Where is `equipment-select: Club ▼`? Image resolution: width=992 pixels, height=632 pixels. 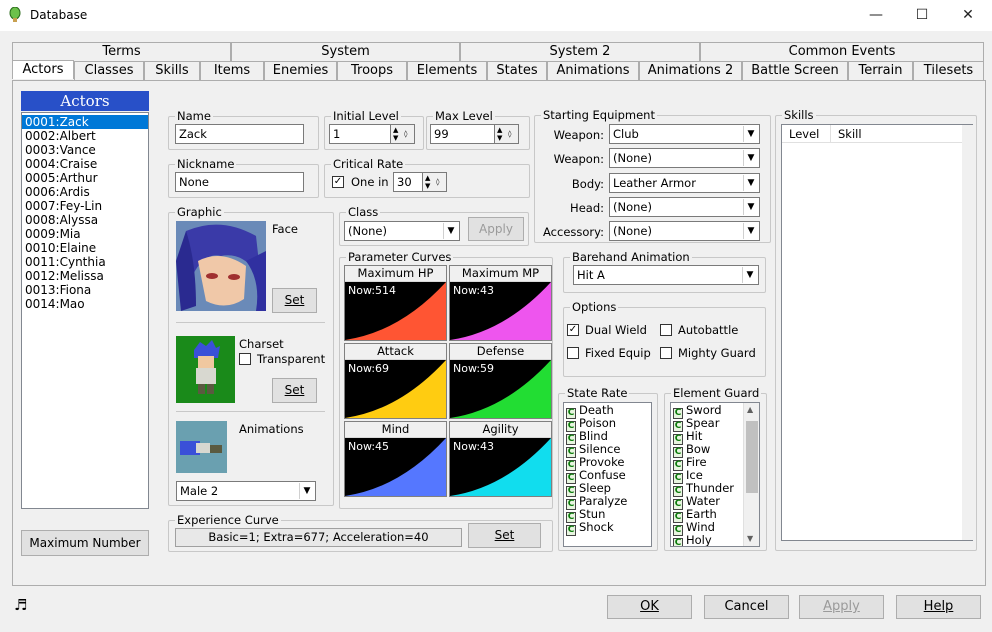 equipment-select: Club ▼ is located at coordinates (684, 134).